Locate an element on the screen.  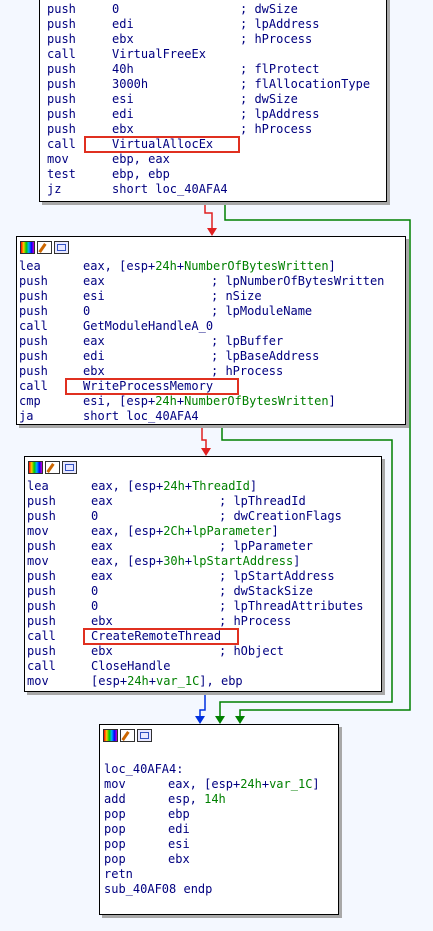
asm-line: pop esi is located at coordinates (221, 844).